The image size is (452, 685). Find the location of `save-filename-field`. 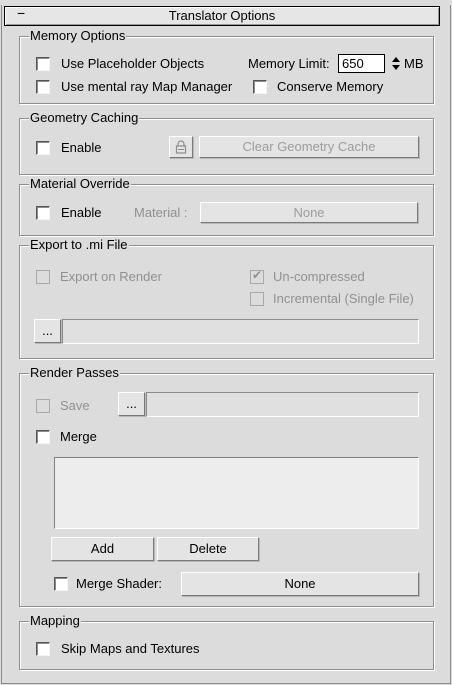

save-filename-field is located at coordinates (282, 404).